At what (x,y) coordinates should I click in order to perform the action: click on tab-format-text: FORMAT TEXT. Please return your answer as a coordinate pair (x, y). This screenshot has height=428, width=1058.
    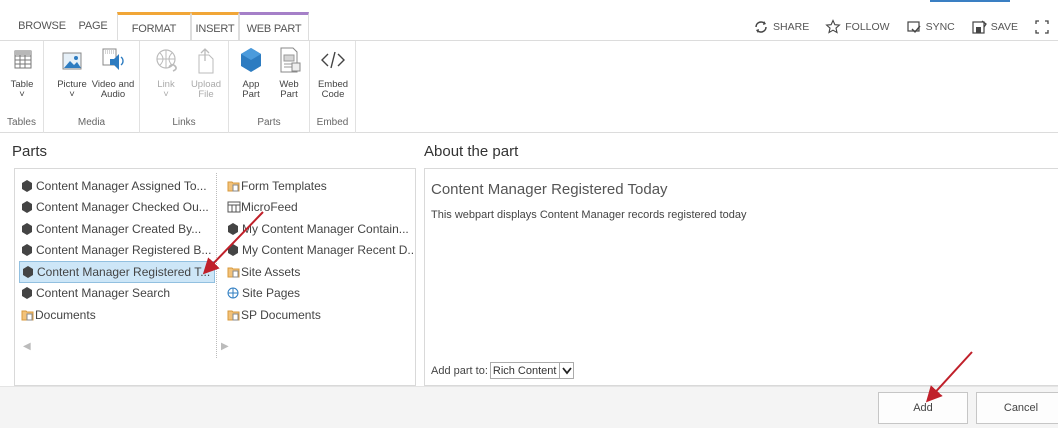
    Looking at the image, I should click on (154, 37).